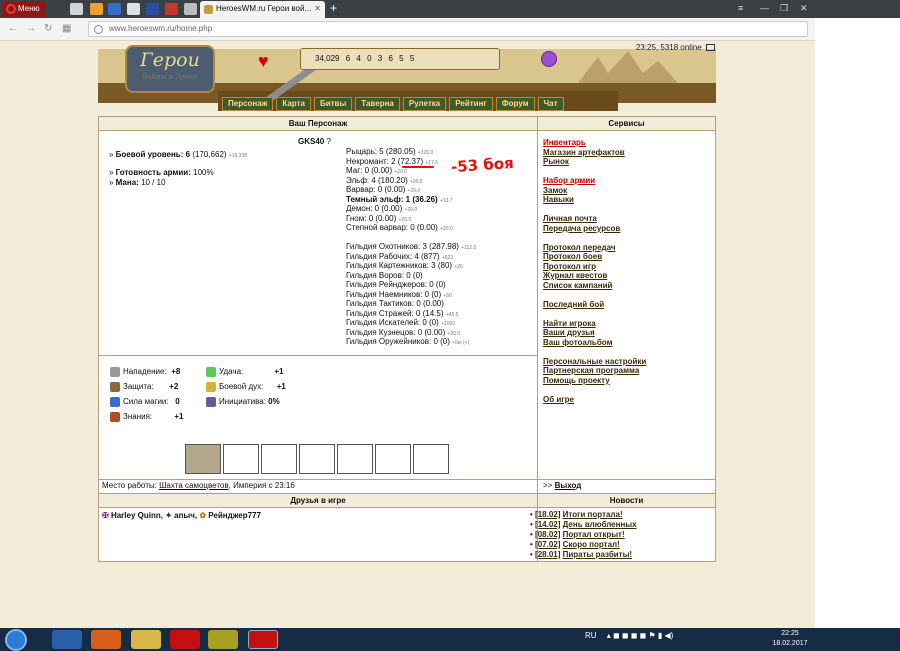 The width and height of the screenshot is (900, 651). What do you see at coordinates (380, 58) in the screenshot?
I see `sulfur-value: 3` at bounding box center [380, 58].